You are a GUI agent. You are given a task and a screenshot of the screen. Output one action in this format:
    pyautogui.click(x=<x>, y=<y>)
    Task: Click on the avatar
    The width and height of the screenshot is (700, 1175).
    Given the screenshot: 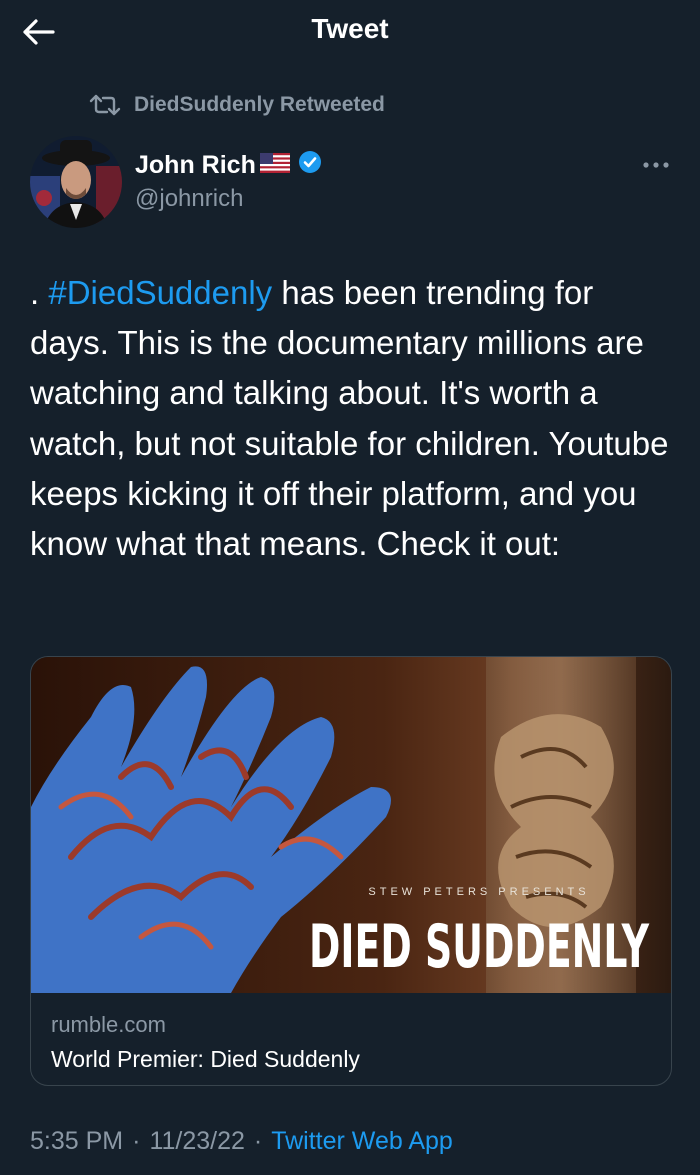 What is the action you would take?
    pyautogui.click(x=76, y=182)
    